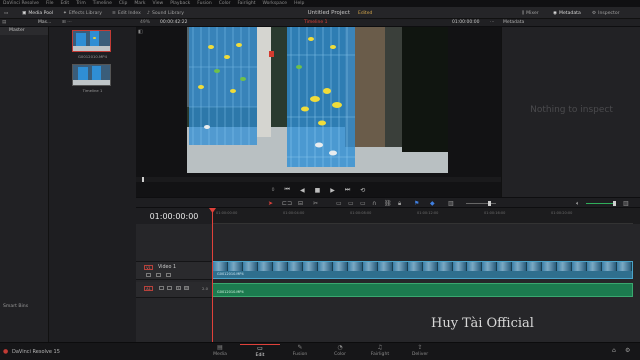 The image size is (640, 360). What do you see at coordinates (225, 3) in the screenshot?
I see `menu-item-color: Color` at bounding box center [225, 3].